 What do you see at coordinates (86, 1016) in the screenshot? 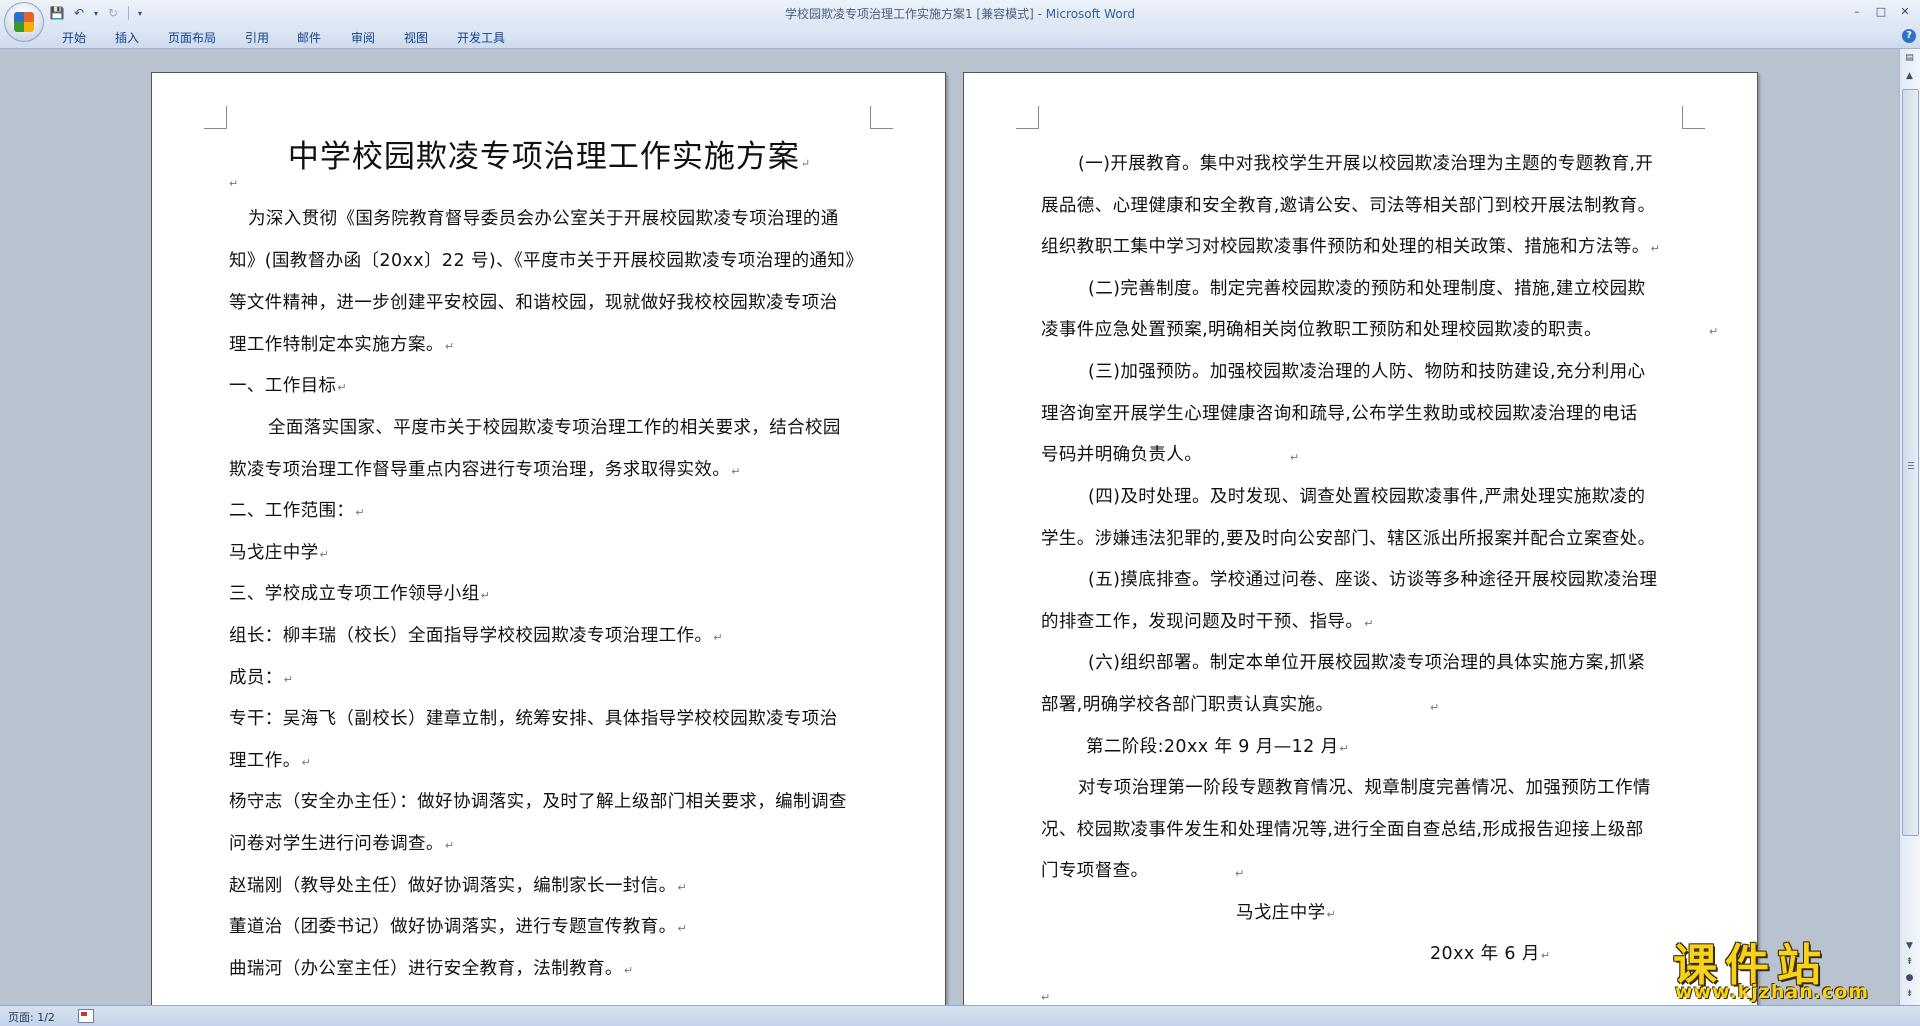
I see `proofing-icon` at bounding box center [86, 1016].